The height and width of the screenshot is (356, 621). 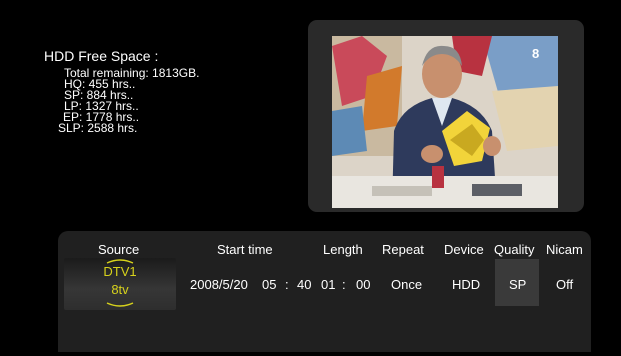 I want to click on length-minute-field: 00, so click(x=363, y=284).